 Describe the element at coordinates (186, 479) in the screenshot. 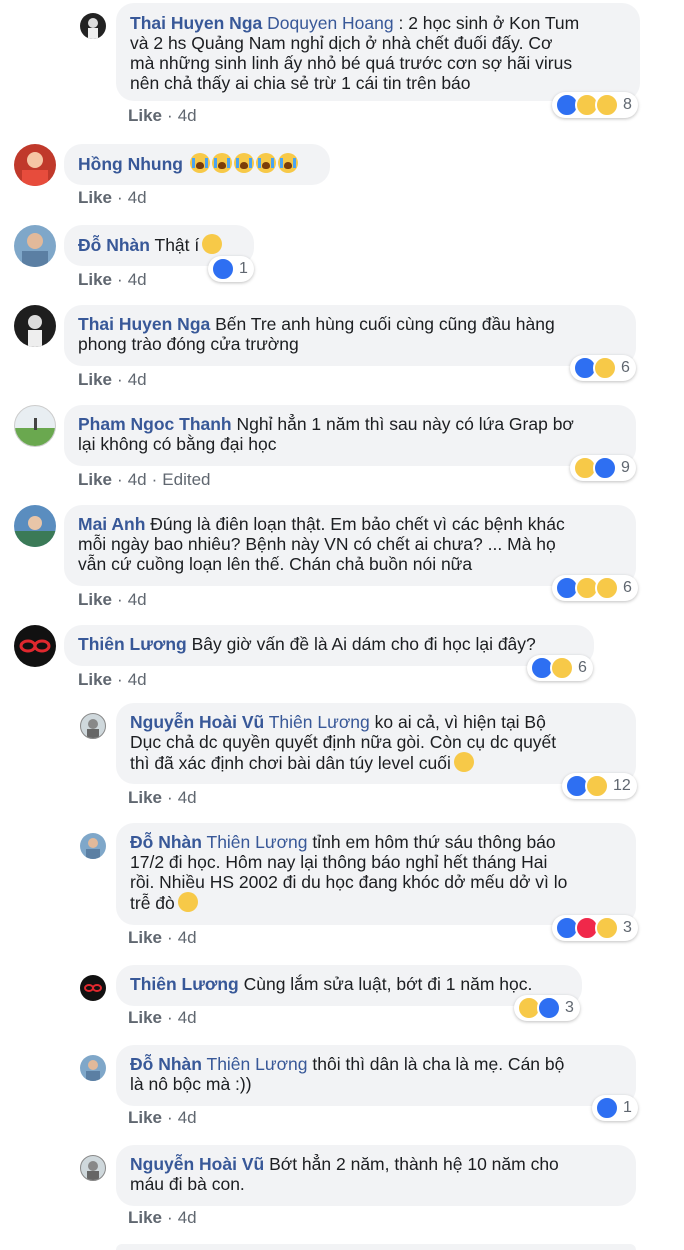

I see `edited-label: Edited` at that location.